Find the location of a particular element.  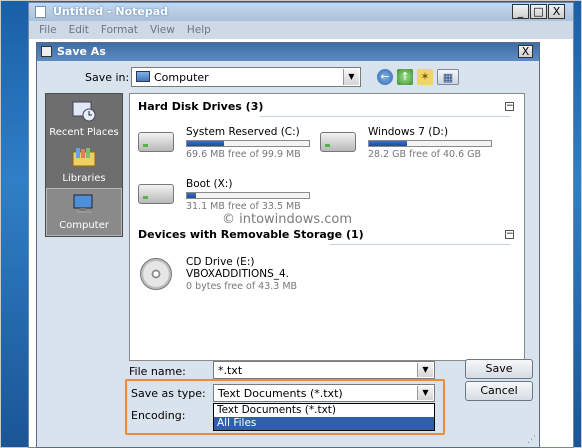

maximize-button: □ is located at coordinates (538, 11).